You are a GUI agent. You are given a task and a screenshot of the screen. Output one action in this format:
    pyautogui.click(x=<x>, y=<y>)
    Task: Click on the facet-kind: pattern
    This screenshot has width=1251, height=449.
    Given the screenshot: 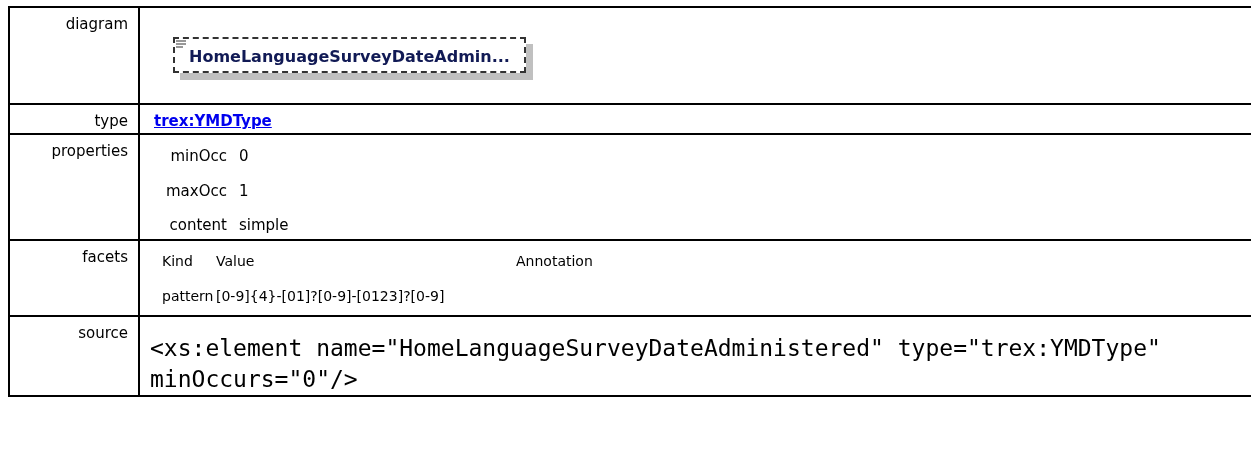 What is the action you would take?
    pyautogui.click(x=188, y=296)
    